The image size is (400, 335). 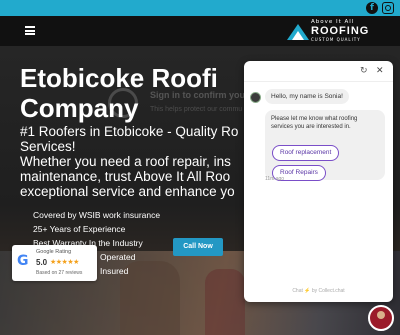 What do you see at coordinates (255, 97) in the screenshot?
I see `agent-avatar` at bounding box center [255, 97].